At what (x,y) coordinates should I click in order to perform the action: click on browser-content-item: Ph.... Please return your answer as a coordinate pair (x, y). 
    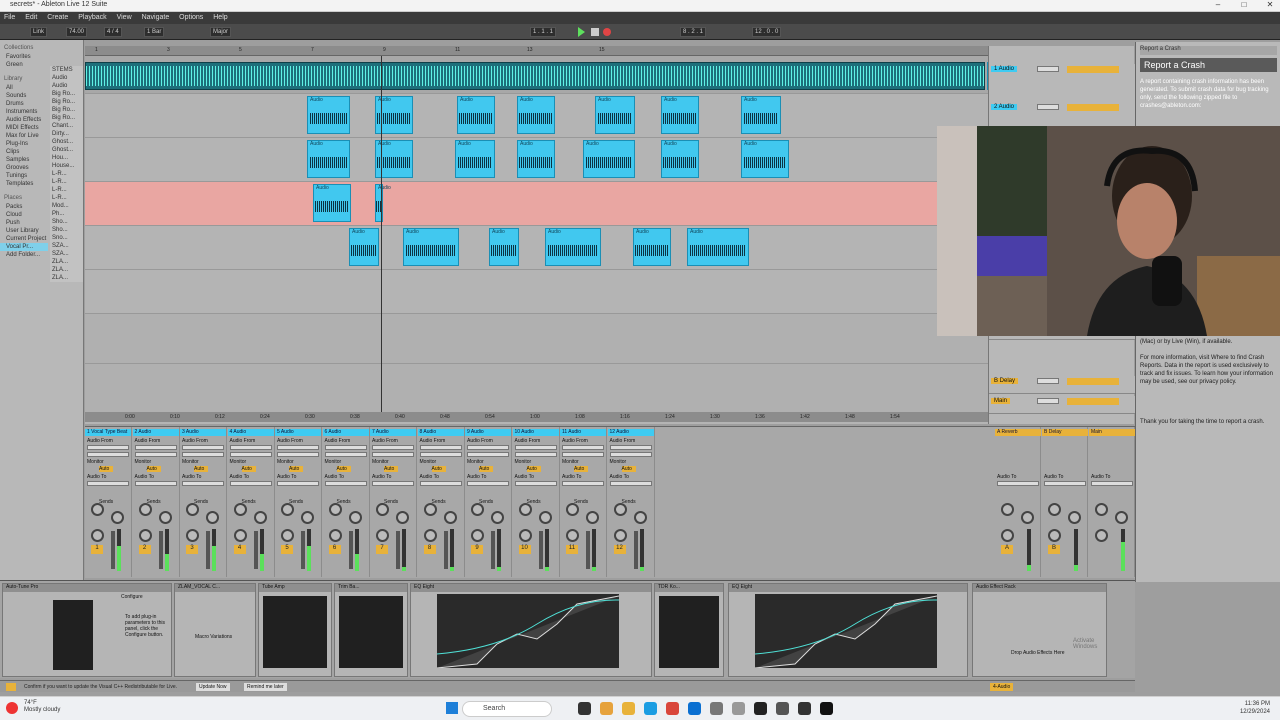
    Looking at the image, I should click on (66, 214).